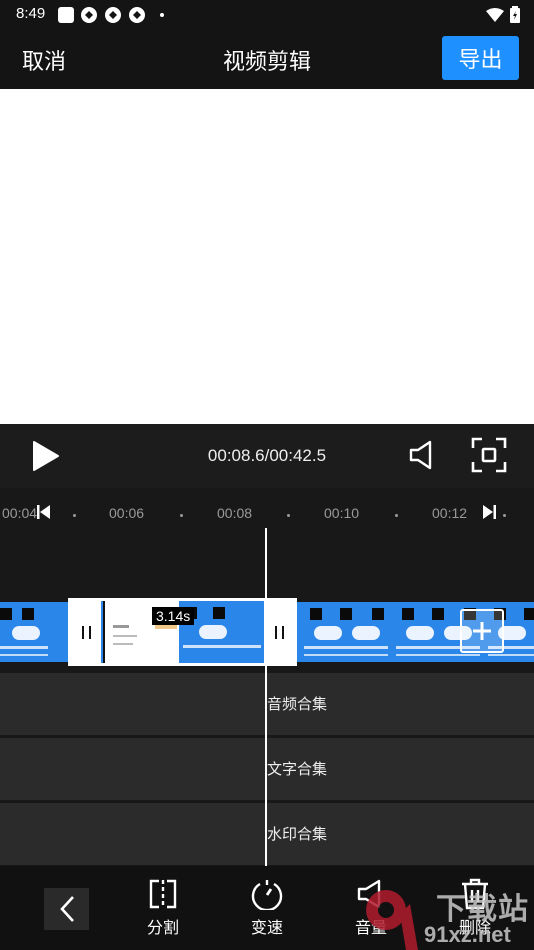 The width and height of the screenshot is (534, 950). What do you see at coordinates (173, 616) in the screenshot?
I see `clip-duration-badge: 3.14s` at bounding box center [173, 616].